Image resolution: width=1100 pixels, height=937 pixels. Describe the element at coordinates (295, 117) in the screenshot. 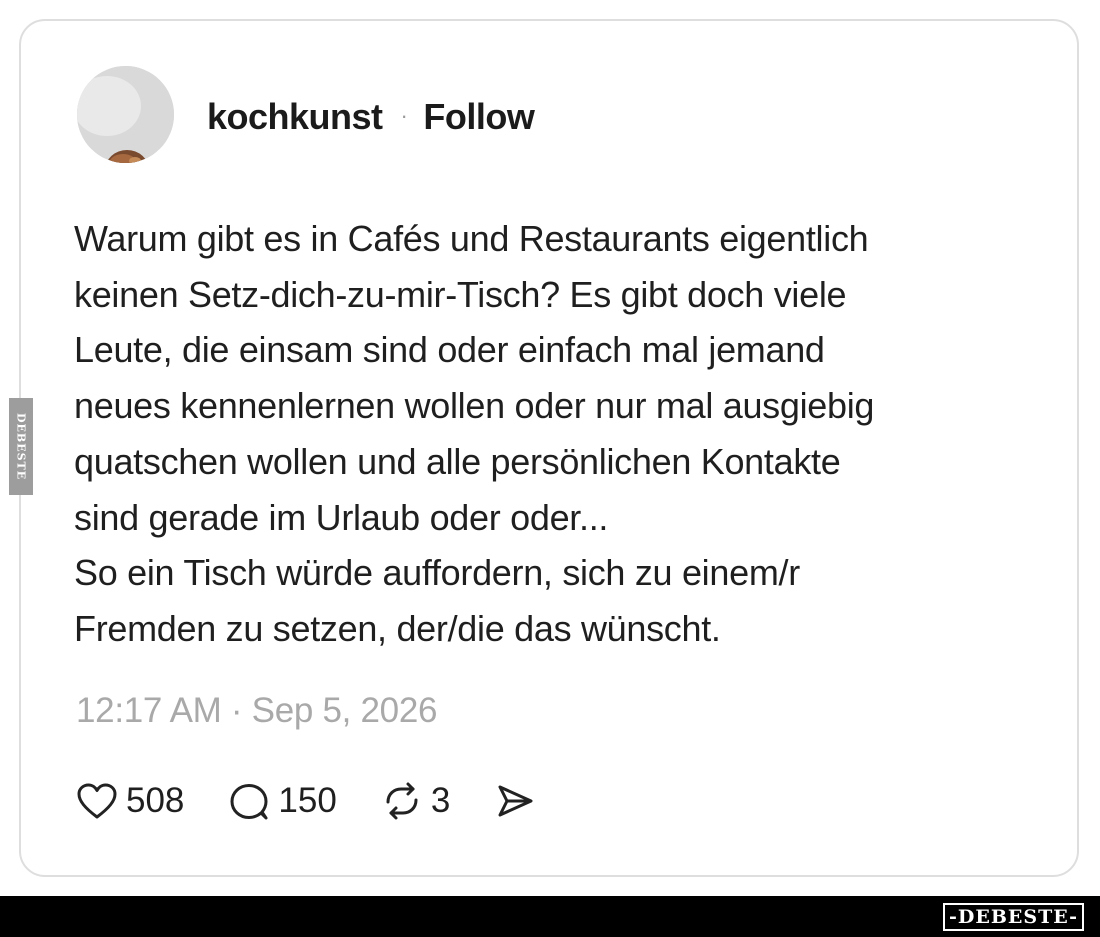

I see `username: kochkunst` at that location.